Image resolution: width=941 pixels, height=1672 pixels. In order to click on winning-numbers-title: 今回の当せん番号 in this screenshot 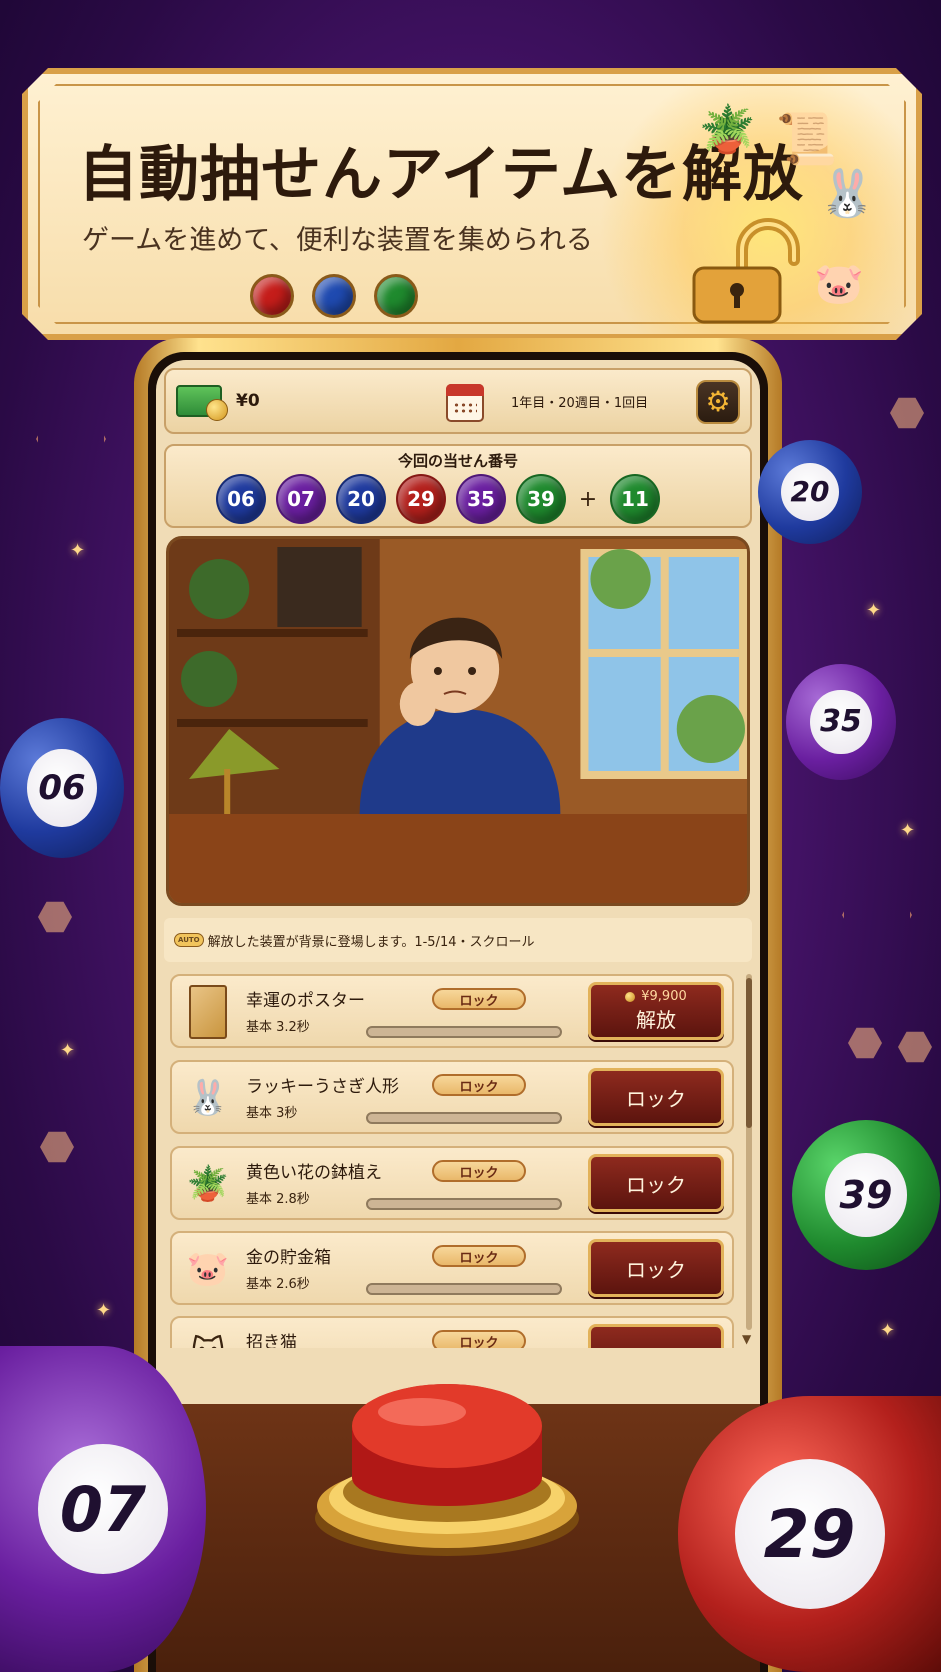, I will do `click(457, 461)`.